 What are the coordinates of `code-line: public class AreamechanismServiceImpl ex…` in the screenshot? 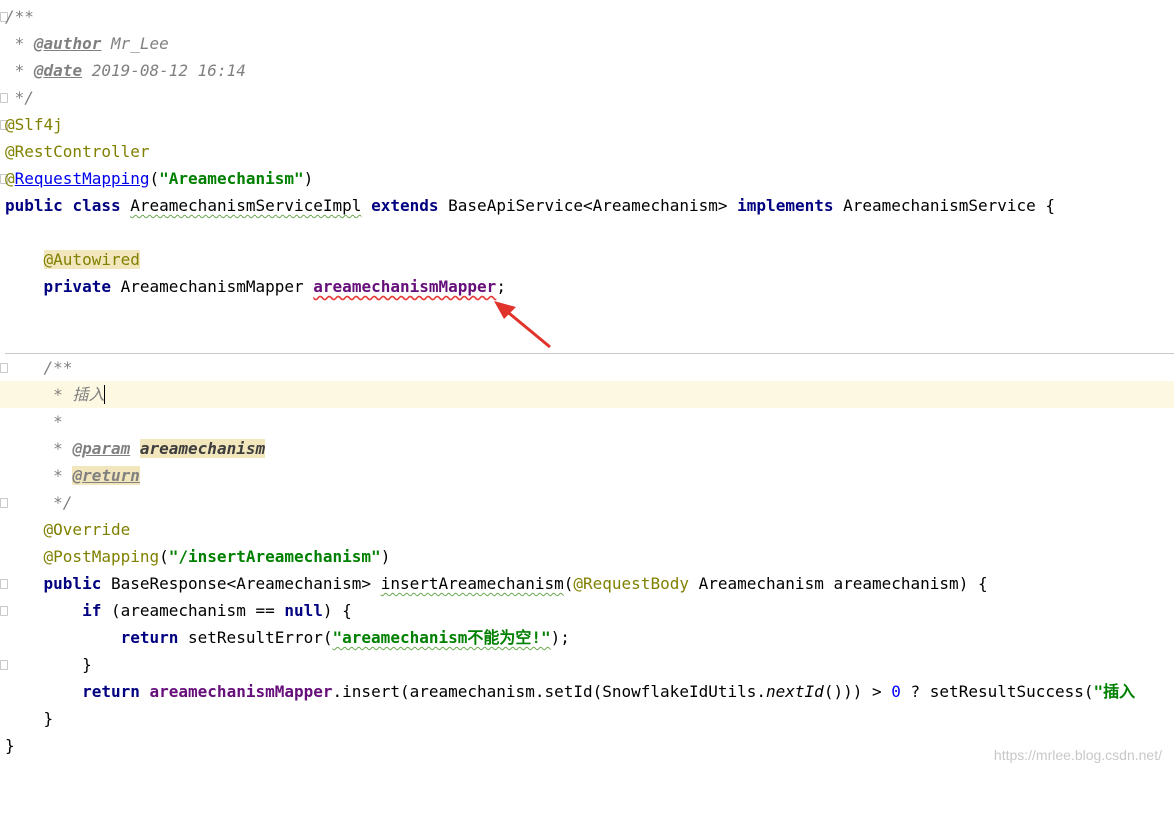 It's located at (530, 205).